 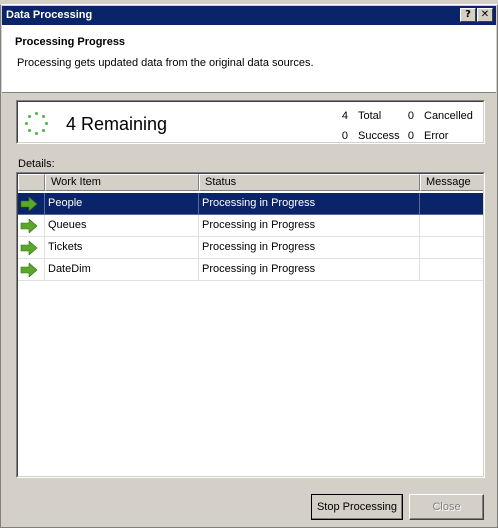 What do you see at coordinates (344, 136) in the screenshot?
I see `success-value: 0` at bounding box center [344, 136].